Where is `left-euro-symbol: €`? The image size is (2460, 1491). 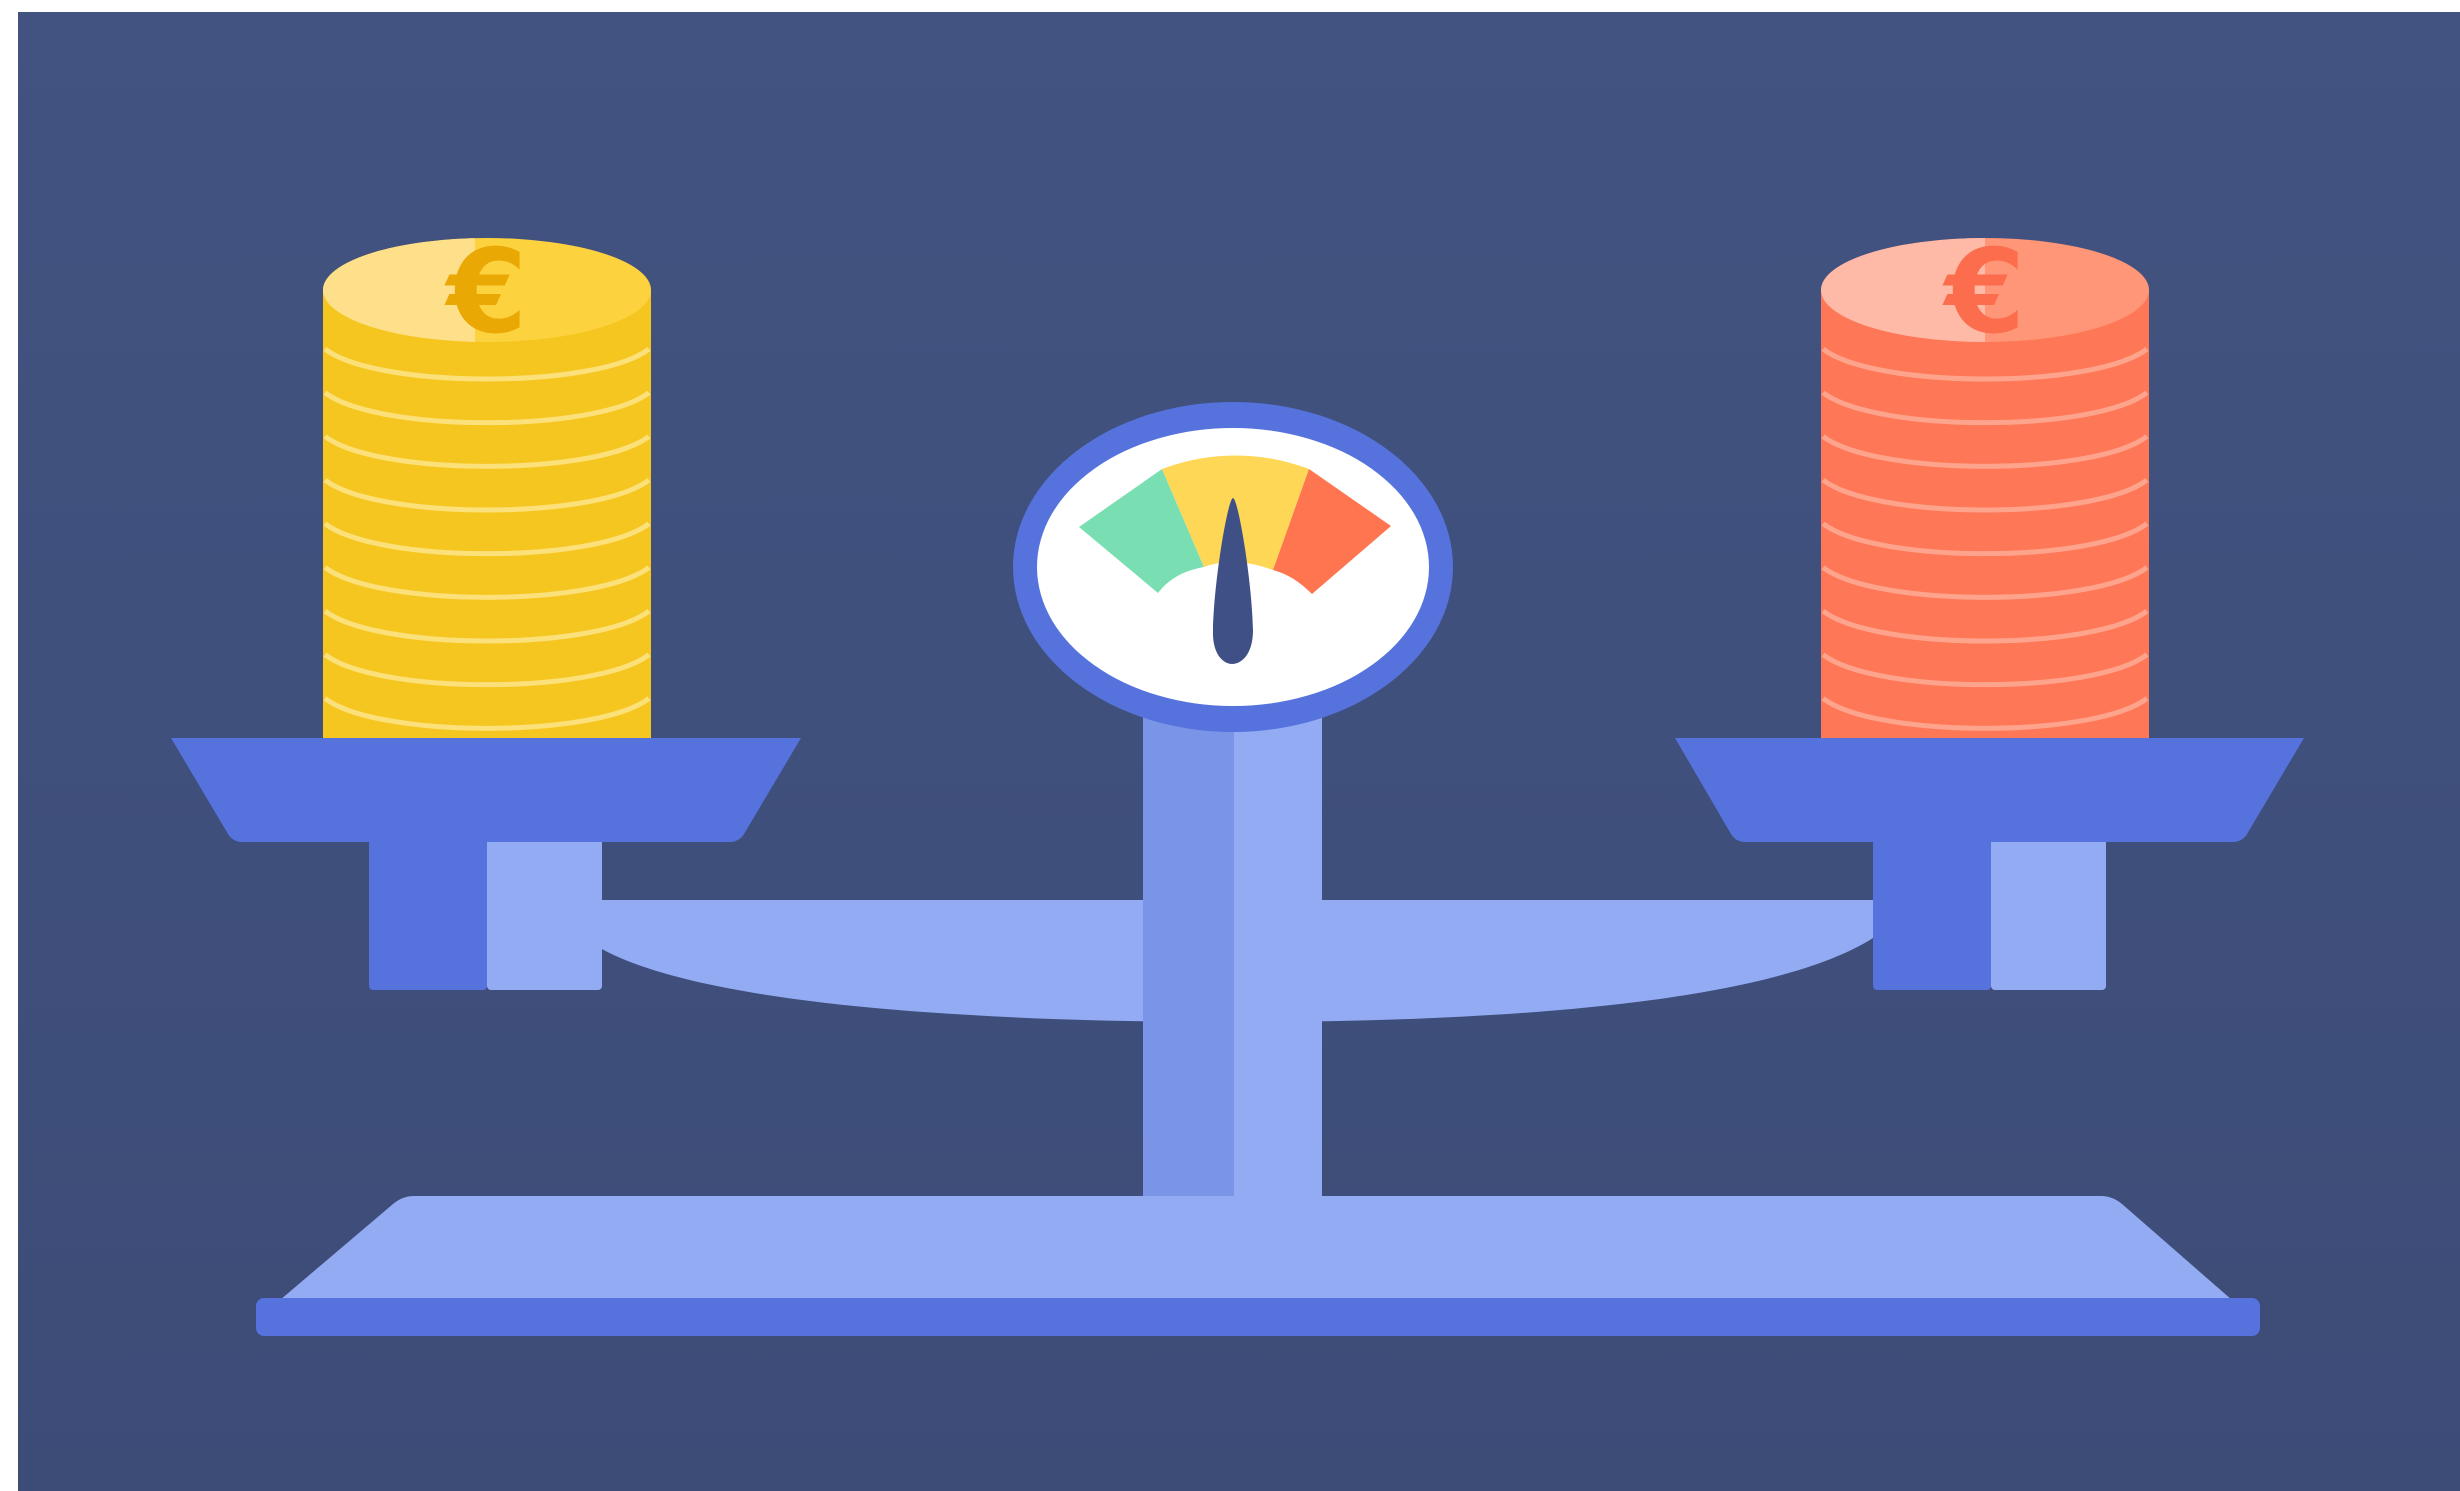 left-euro-symbol: € is located at coordinates (486, 292).